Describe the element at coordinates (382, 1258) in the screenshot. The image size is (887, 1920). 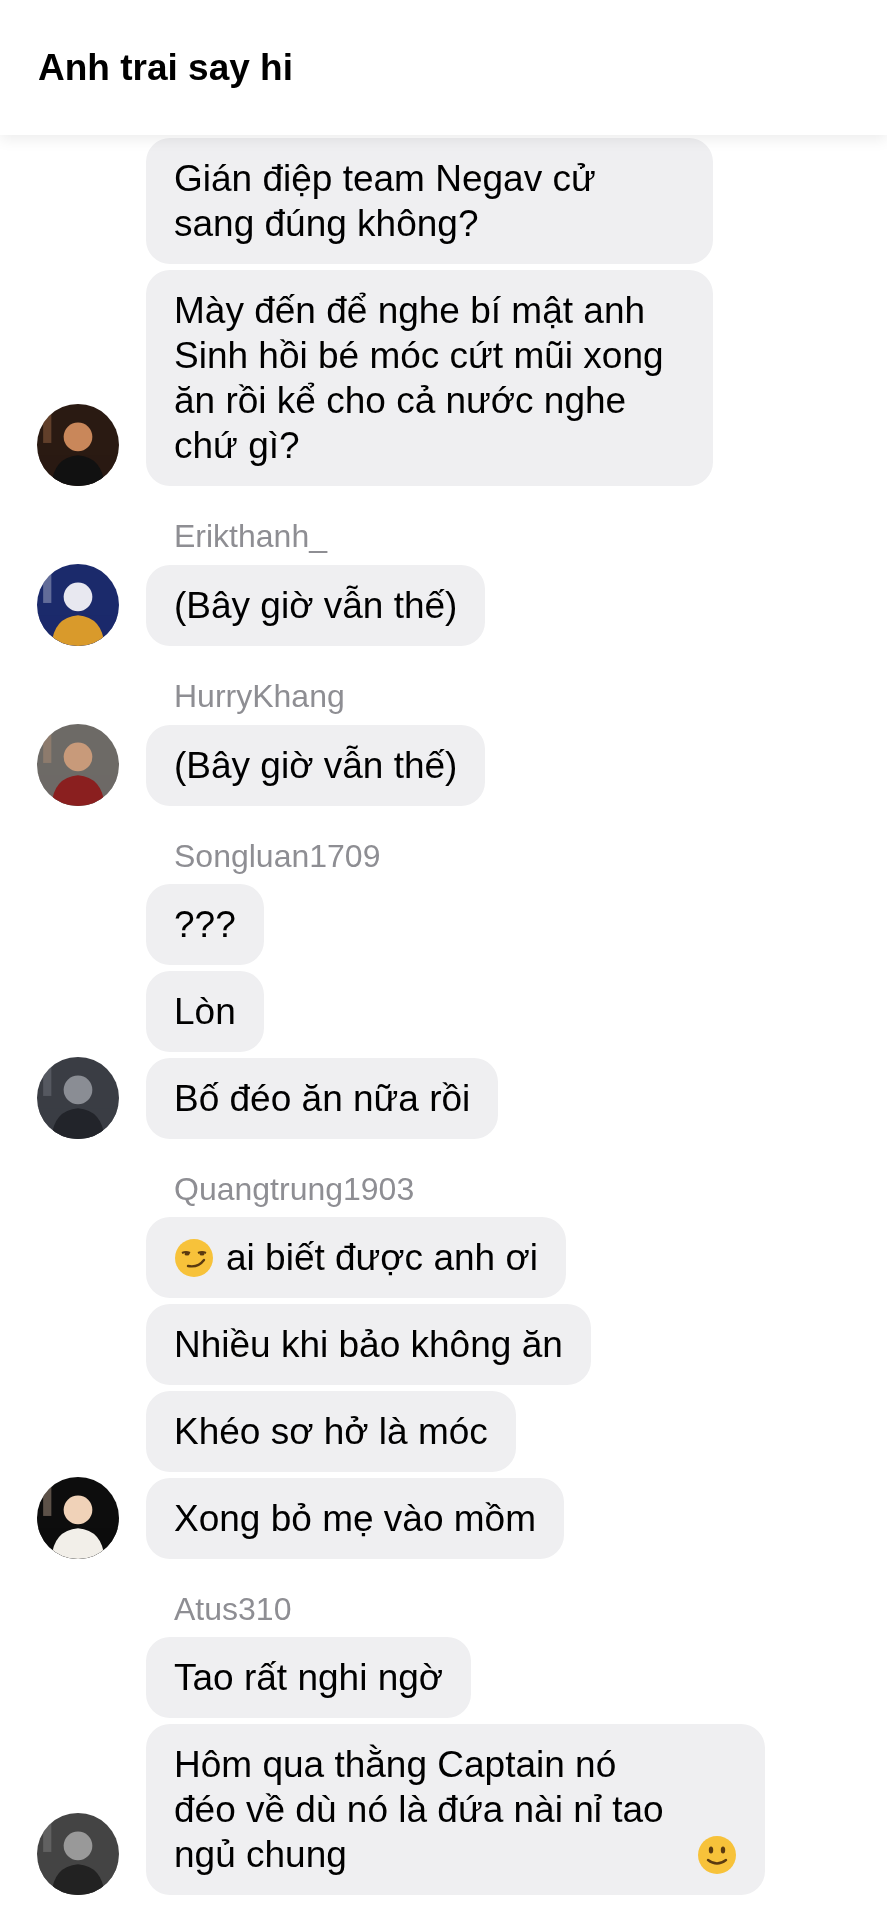
I see `message-text: ai biết được anh ơi` at that location.